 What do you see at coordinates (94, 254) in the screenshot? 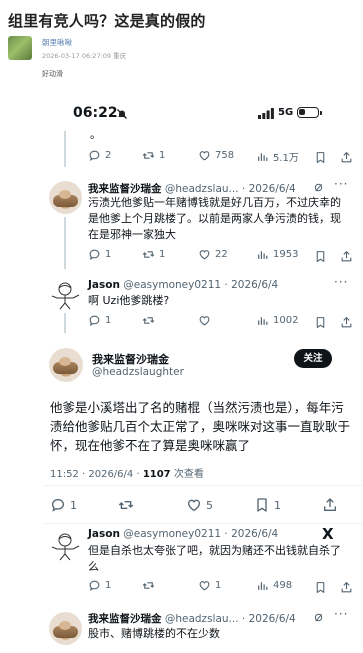
I see `reply-icon` at bounding box center [94, 254].